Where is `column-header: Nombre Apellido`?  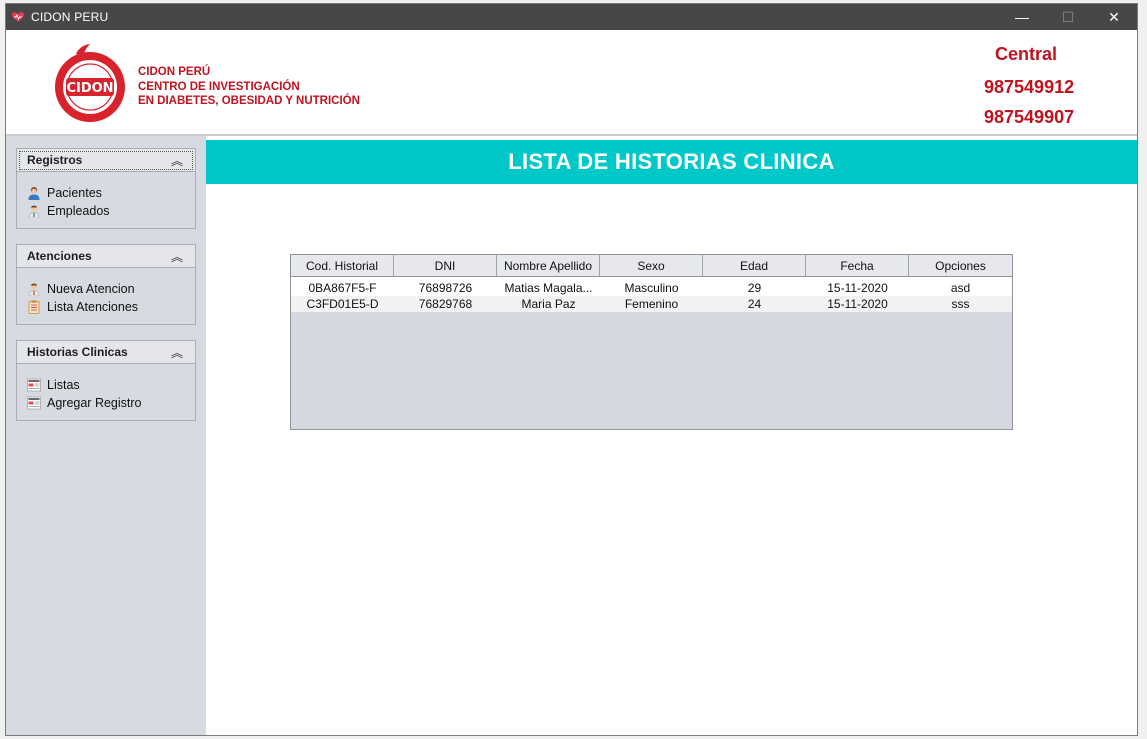 column-header: Nombre Apellido is located at coordinates (548, 265).